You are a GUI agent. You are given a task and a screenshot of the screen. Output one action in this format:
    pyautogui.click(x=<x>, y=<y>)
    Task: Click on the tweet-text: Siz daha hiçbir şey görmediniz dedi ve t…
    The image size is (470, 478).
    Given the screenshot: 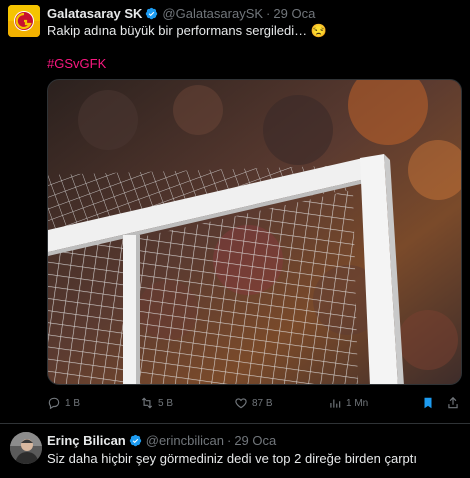 What is the action you would take?
    pyautogui.click(x=232, y=458)
    